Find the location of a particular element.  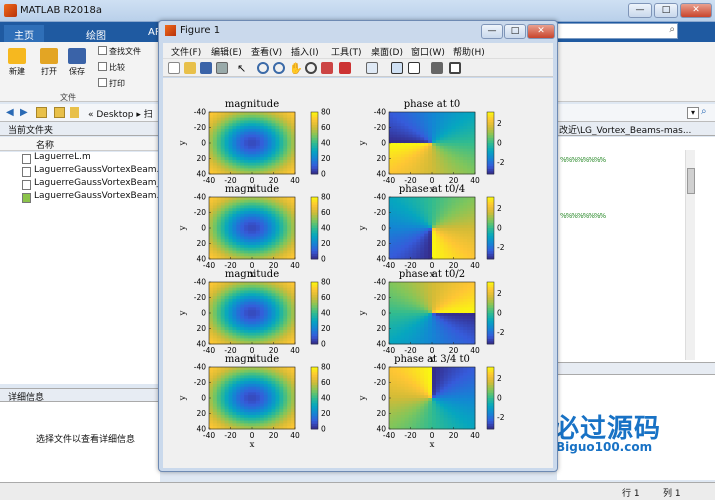

compare-button: 比较 is located at coordinates (111, 67).